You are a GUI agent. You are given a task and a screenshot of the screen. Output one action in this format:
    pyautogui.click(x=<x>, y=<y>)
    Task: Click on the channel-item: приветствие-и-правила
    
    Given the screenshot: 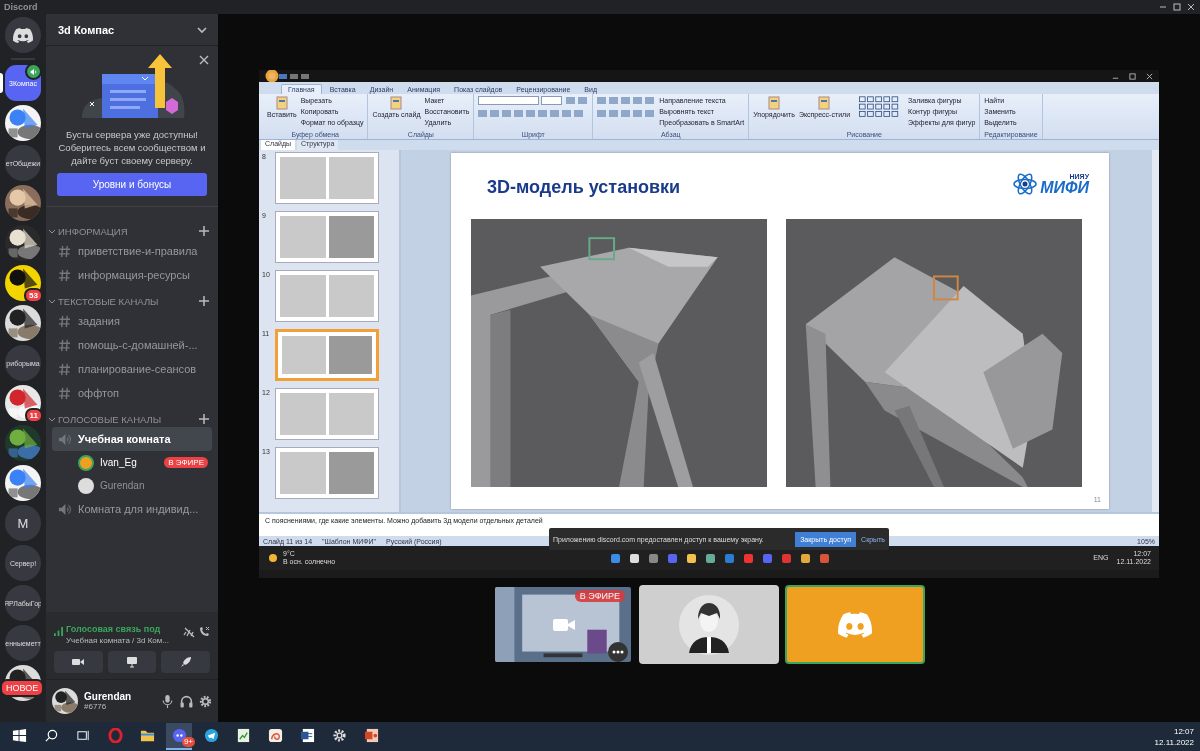 What is the action you would take?
    pyautogui.click(x=132, y=251)
    